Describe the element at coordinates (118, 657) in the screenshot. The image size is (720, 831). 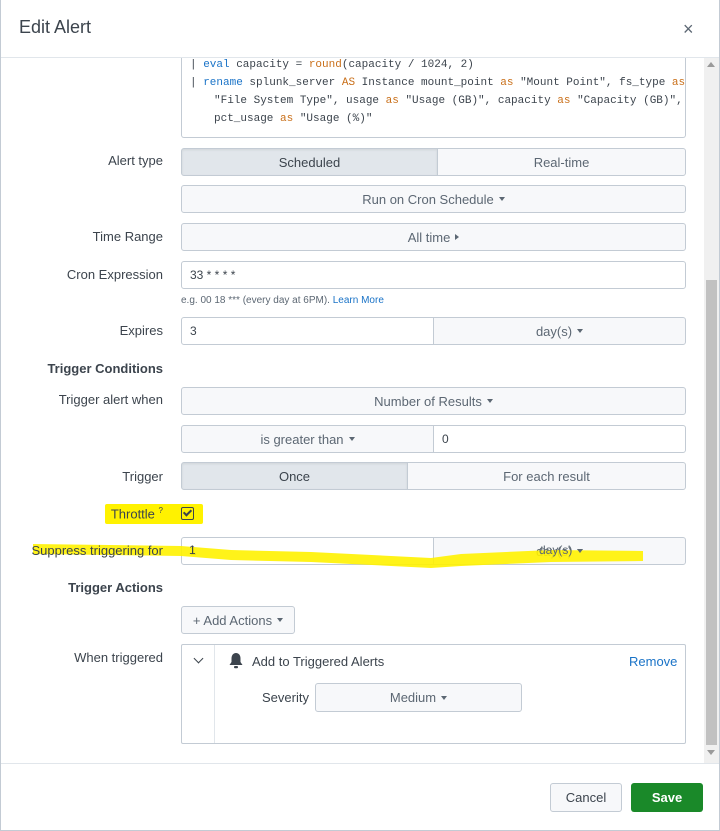
I see `when-triggered-label: When triggered` at that location.